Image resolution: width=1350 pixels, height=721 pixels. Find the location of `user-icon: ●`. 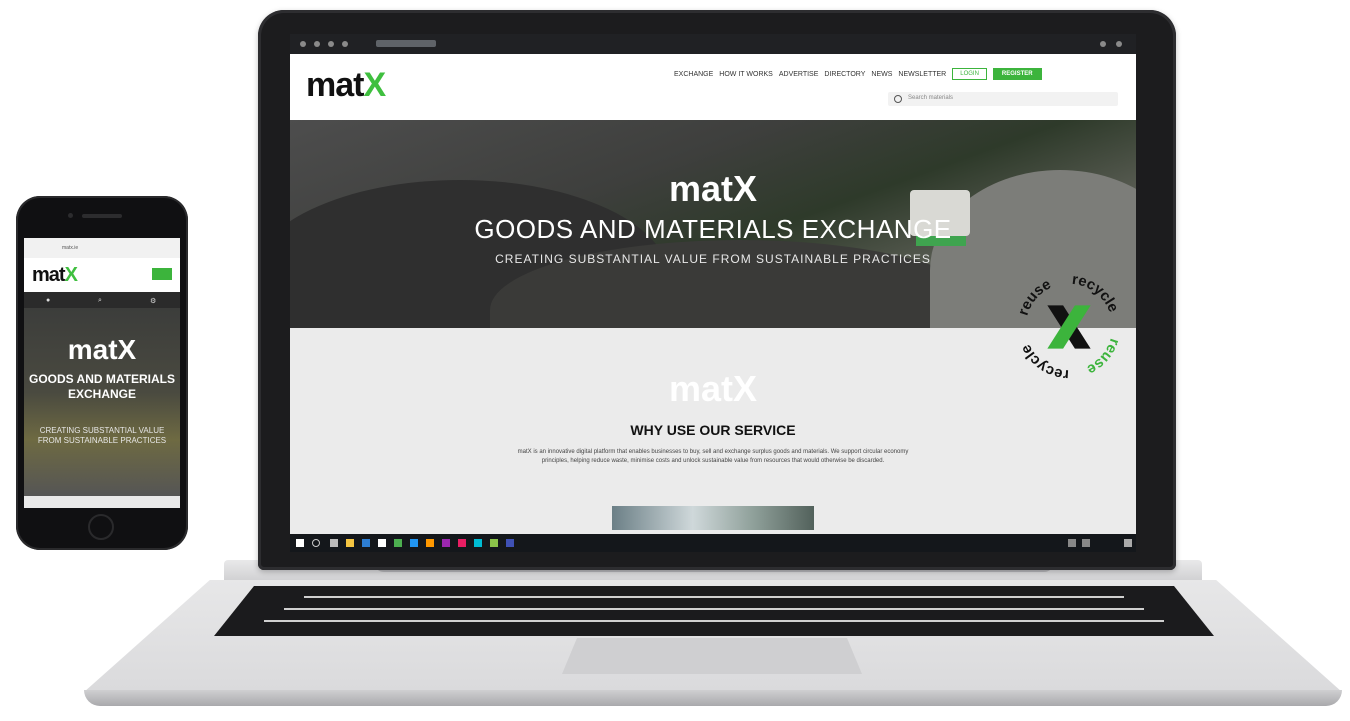

user-icon: ● is located at coordinates (48, 300).